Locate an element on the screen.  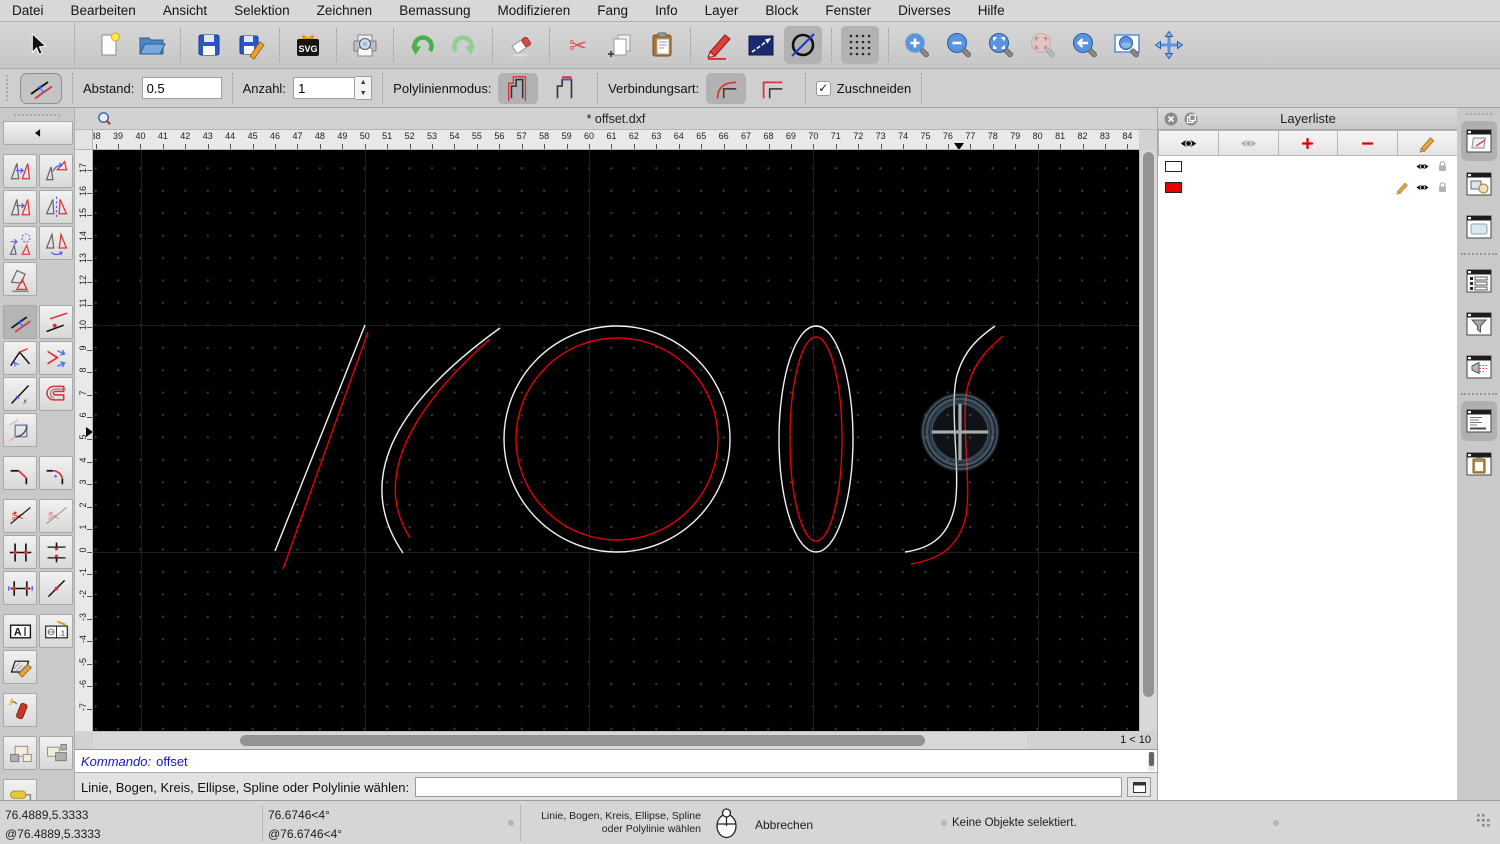
offset-tool-button is located at coordinates (803, 45).